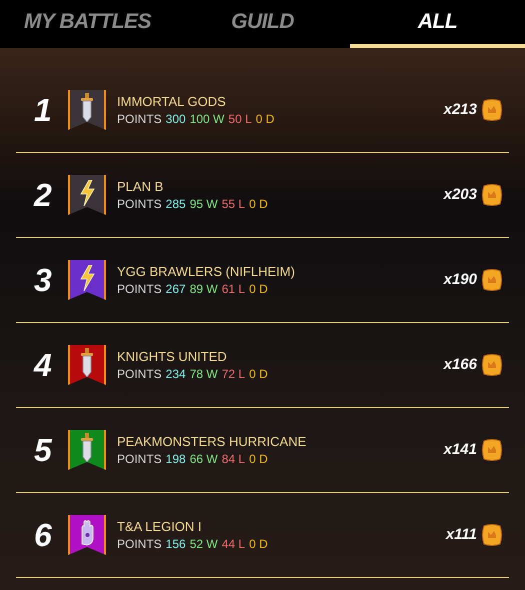 The image size is (525, 590). What do you see at coordinates (176, 204) in the screenshot?
I see `points-value: 285` at bounding box center [176, 204].